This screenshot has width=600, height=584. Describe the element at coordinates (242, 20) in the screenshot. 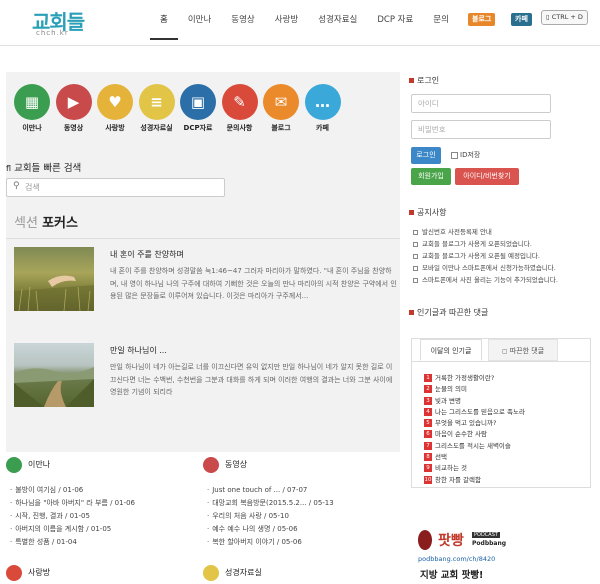

I see `nav-video: 동영상` at that location.